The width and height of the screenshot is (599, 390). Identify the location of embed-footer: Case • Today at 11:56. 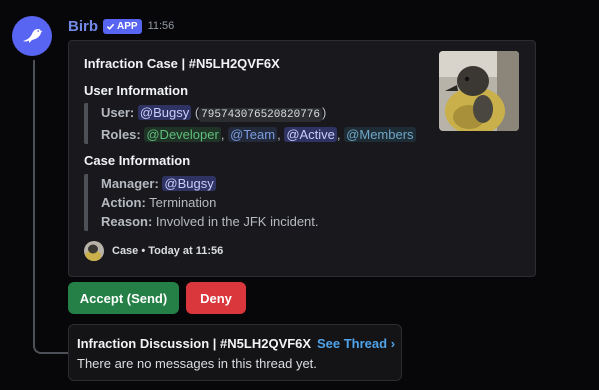
(153, 251).